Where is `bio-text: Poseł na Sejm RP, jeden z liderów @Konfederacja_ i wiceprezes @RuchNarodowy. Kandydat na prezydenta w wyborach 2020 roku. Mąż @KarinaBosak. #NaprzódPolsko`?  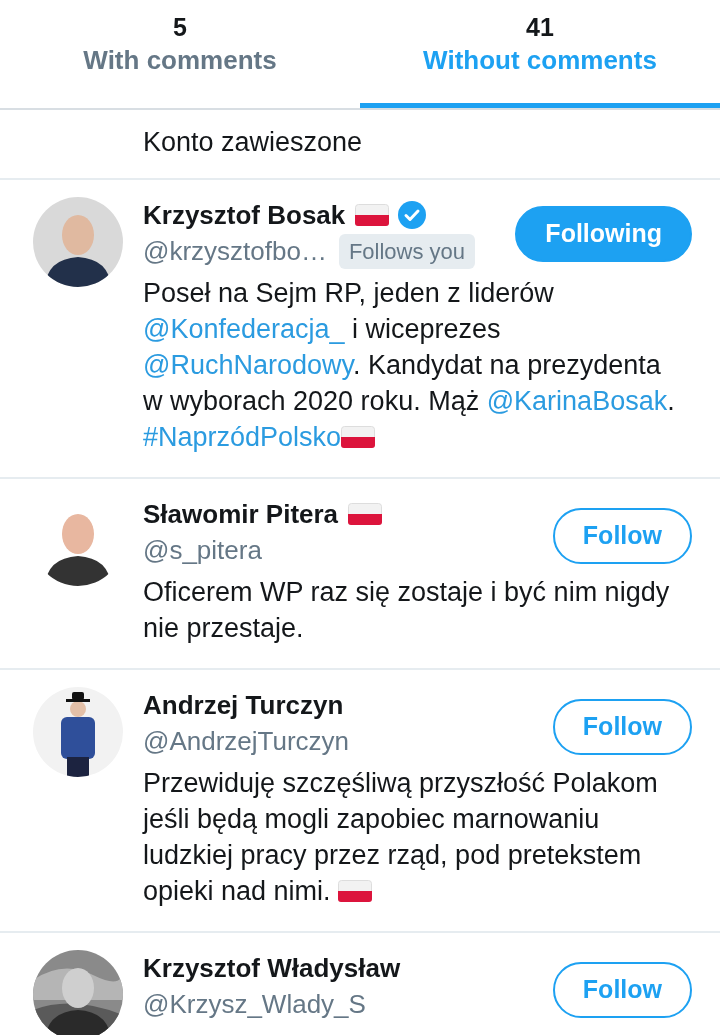
bio-text: Poseł na Sejm RP, jeden z liderów @Konfederacja_ i wiceprezes @RuchNarodowy. Kandydat na prezydenta w wyborach 2020 roku. Mąż @KarinaBosak. #NaprzódPolsko is located at coordinates (409, 365).